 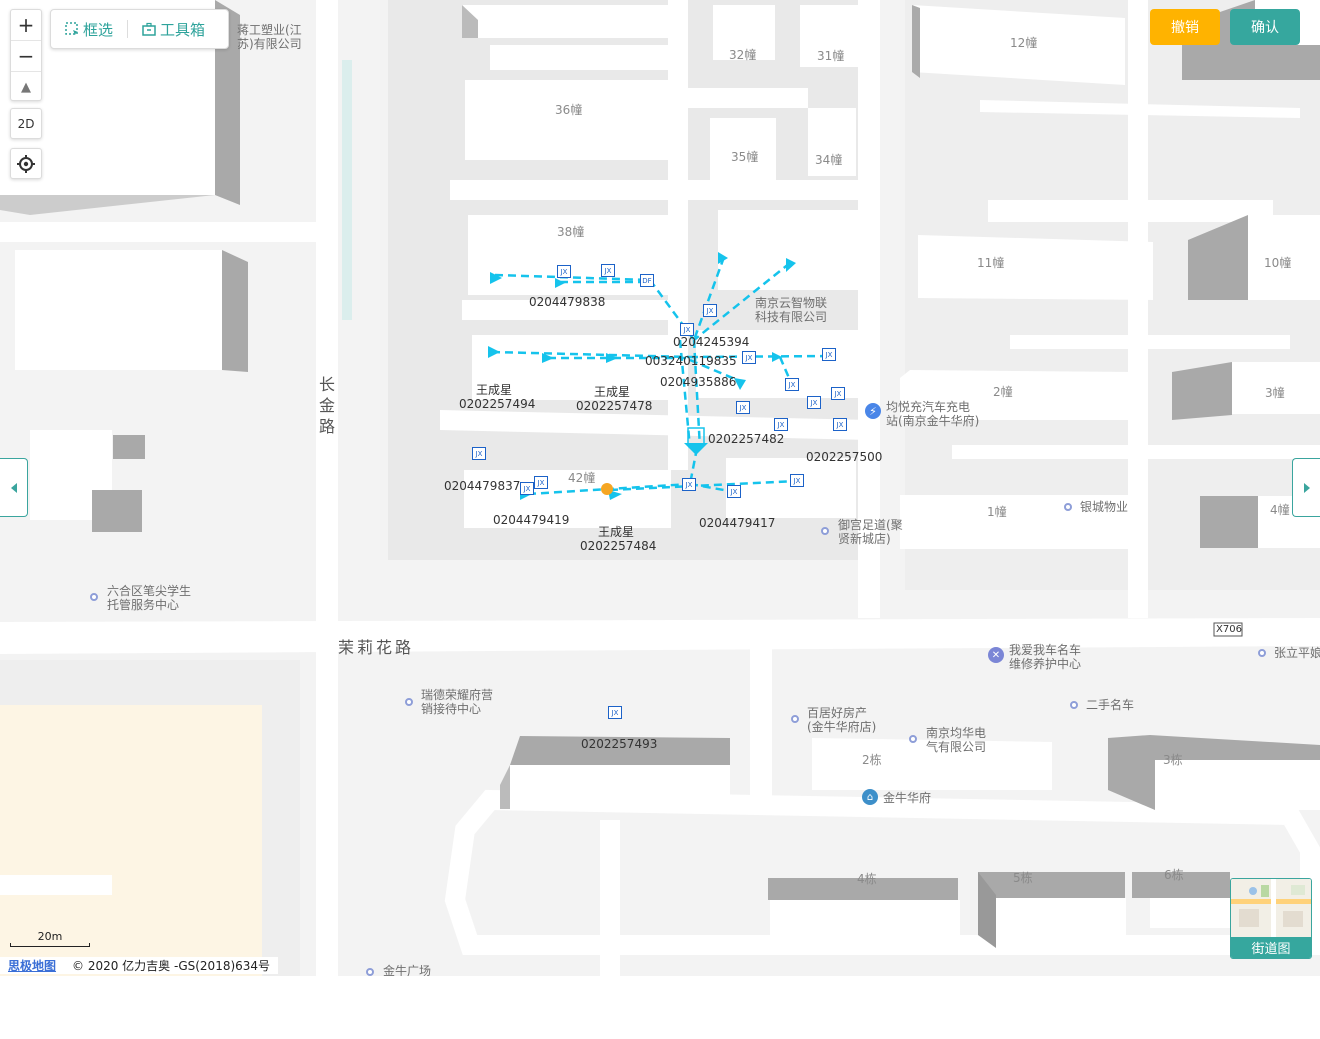 What do you see at coordinates (26, 56) in the screenshot?
I see `zoom-out-button: −` at bounding box center [26, 56].